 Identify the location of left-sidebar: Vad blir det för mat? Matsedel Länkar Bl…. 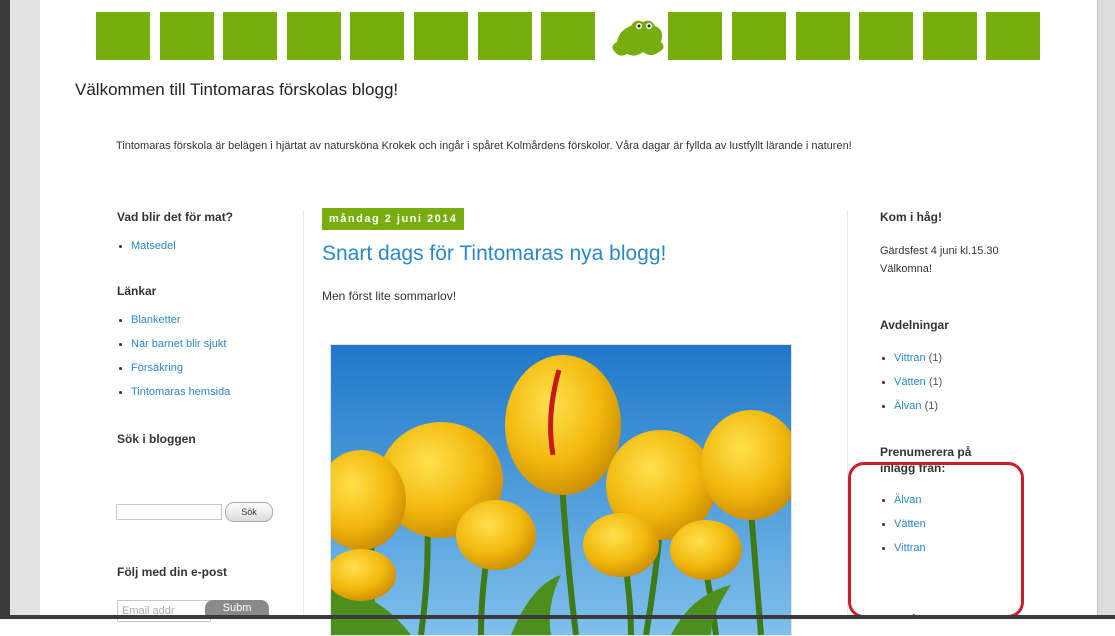
(202, 394).